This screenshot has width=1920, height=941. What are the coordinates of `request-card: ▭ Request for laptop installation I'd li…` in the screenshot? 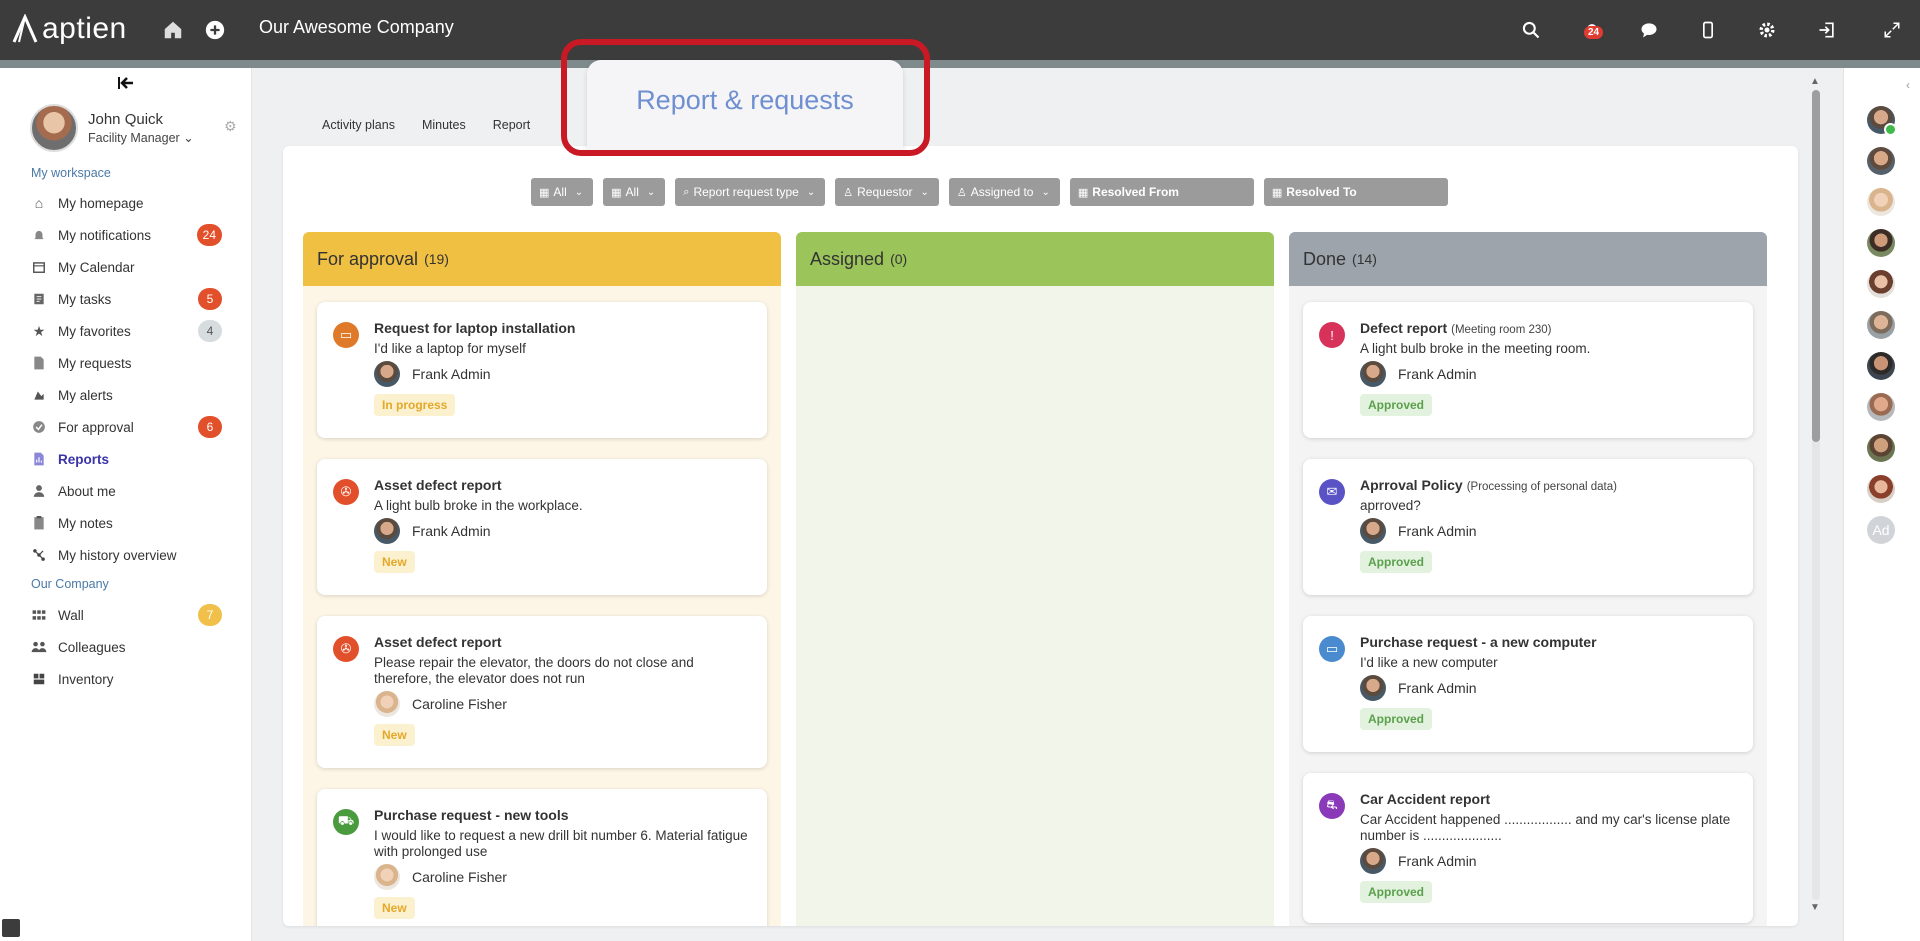 It's located at (542, 370).